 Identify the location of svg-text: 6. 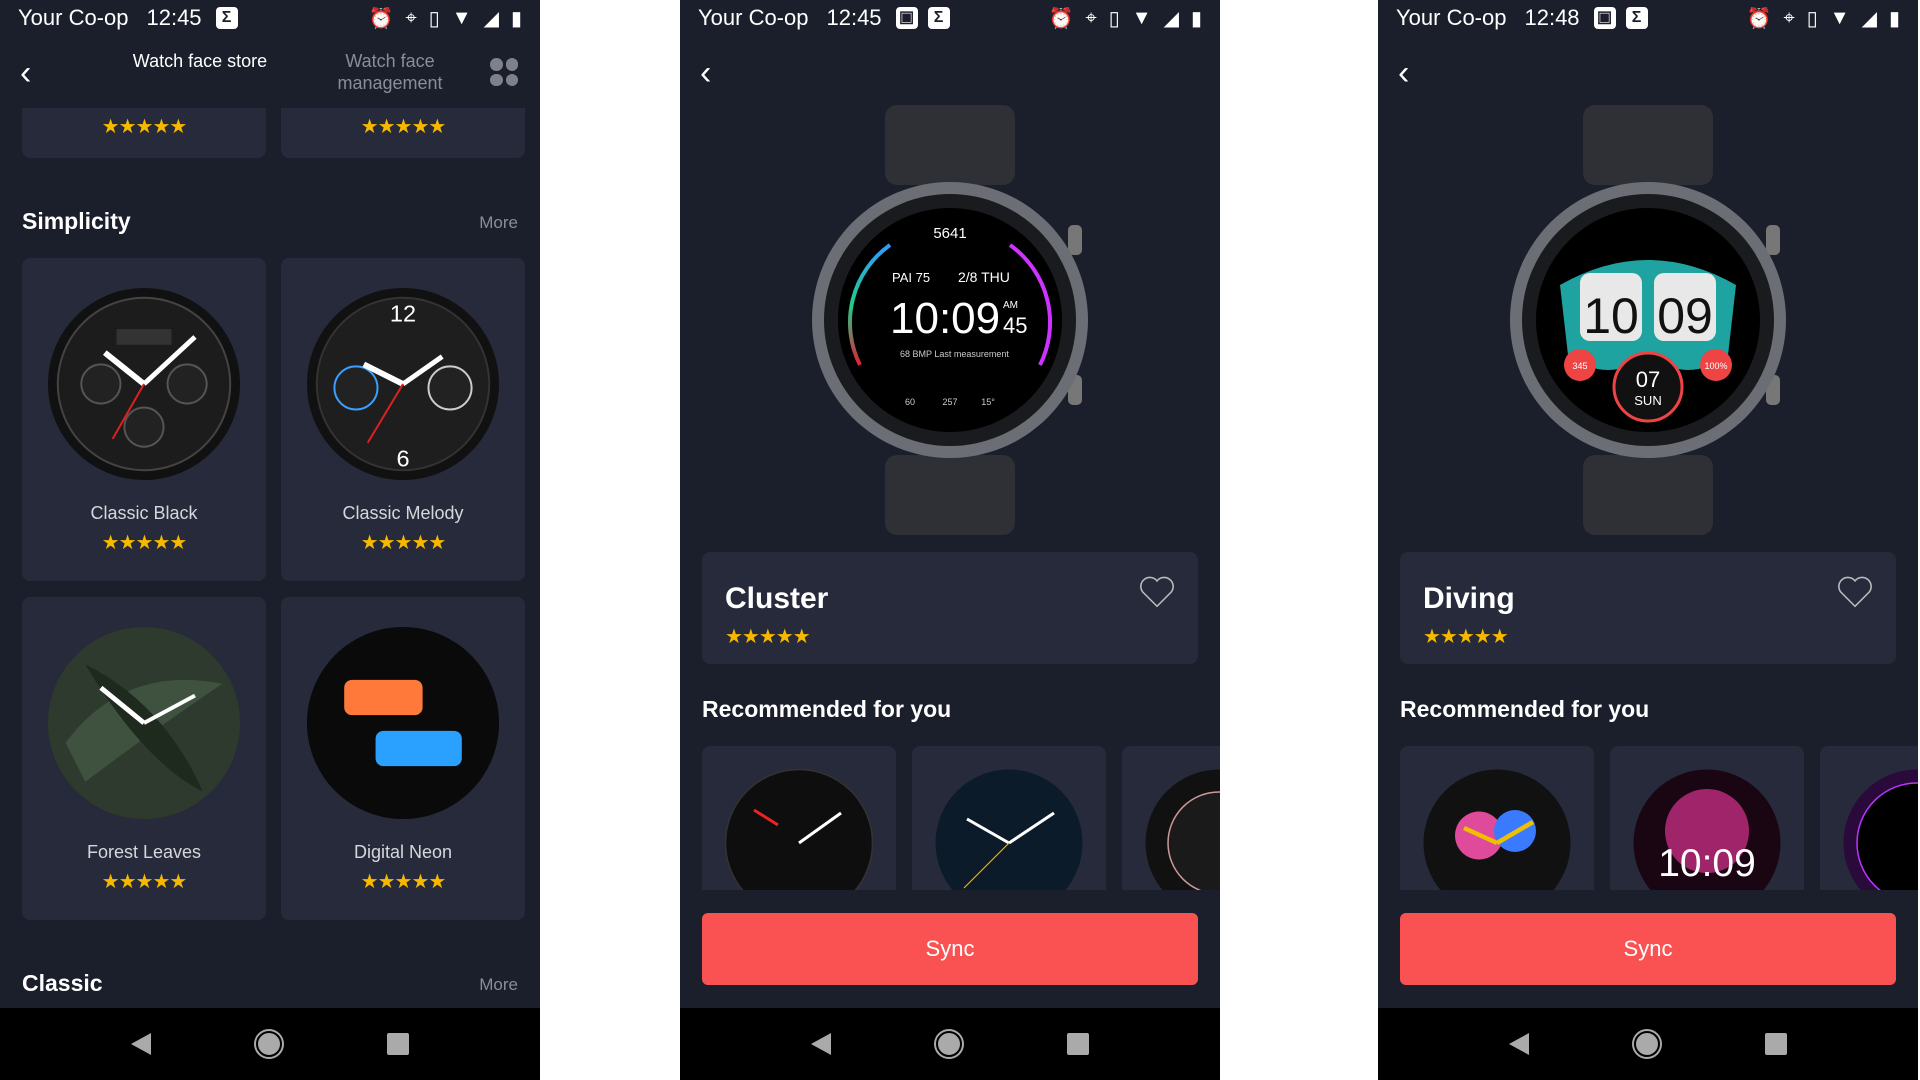
(402, 458).